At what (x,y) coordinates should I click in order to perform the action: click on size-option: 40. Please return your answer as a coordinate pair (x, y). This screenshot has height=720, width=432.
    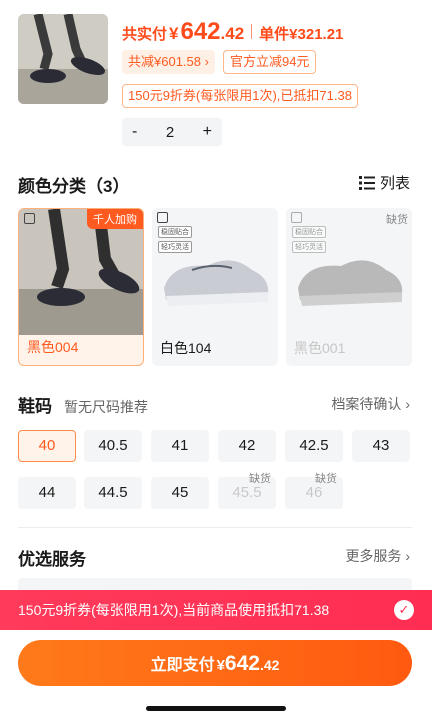
    Looking at the image, I should click on (47, 446).